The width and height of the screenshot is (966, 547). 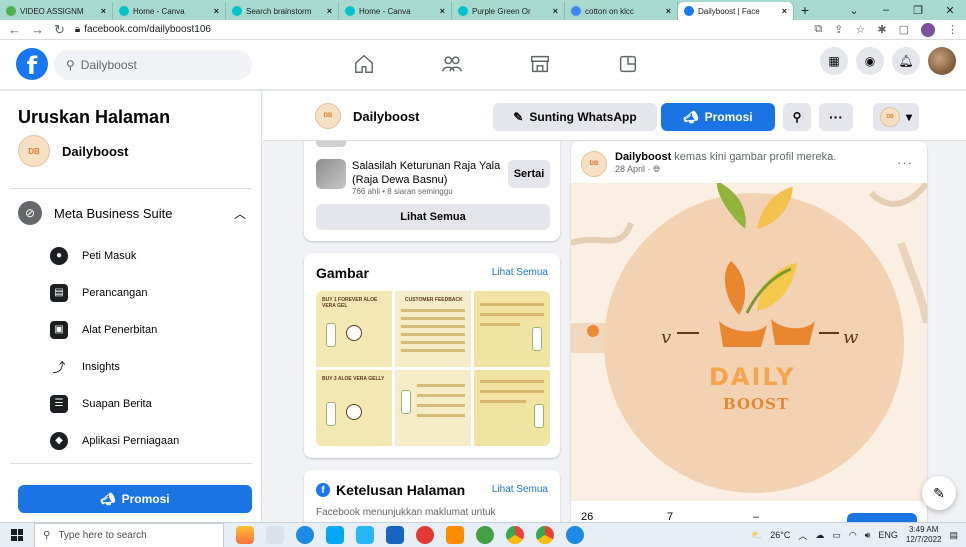 What do you see at coordinates (952, 29) in the screenshot?
I see `browser-menu-icon: ⋮` at bounding box center [952, 29].